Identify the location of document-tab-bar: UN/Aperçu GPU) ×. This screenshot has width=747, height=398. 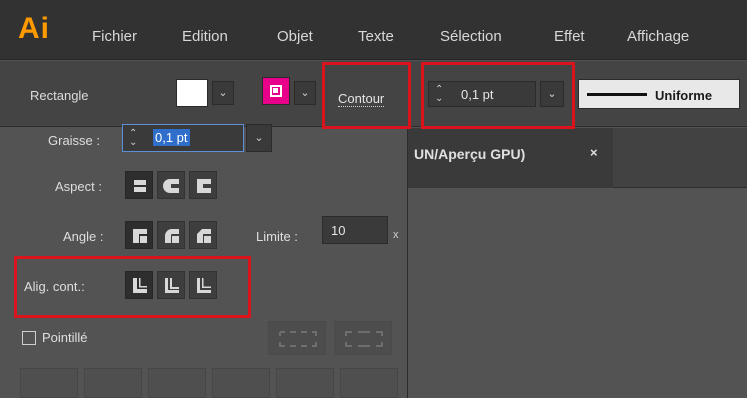
(577, 158).